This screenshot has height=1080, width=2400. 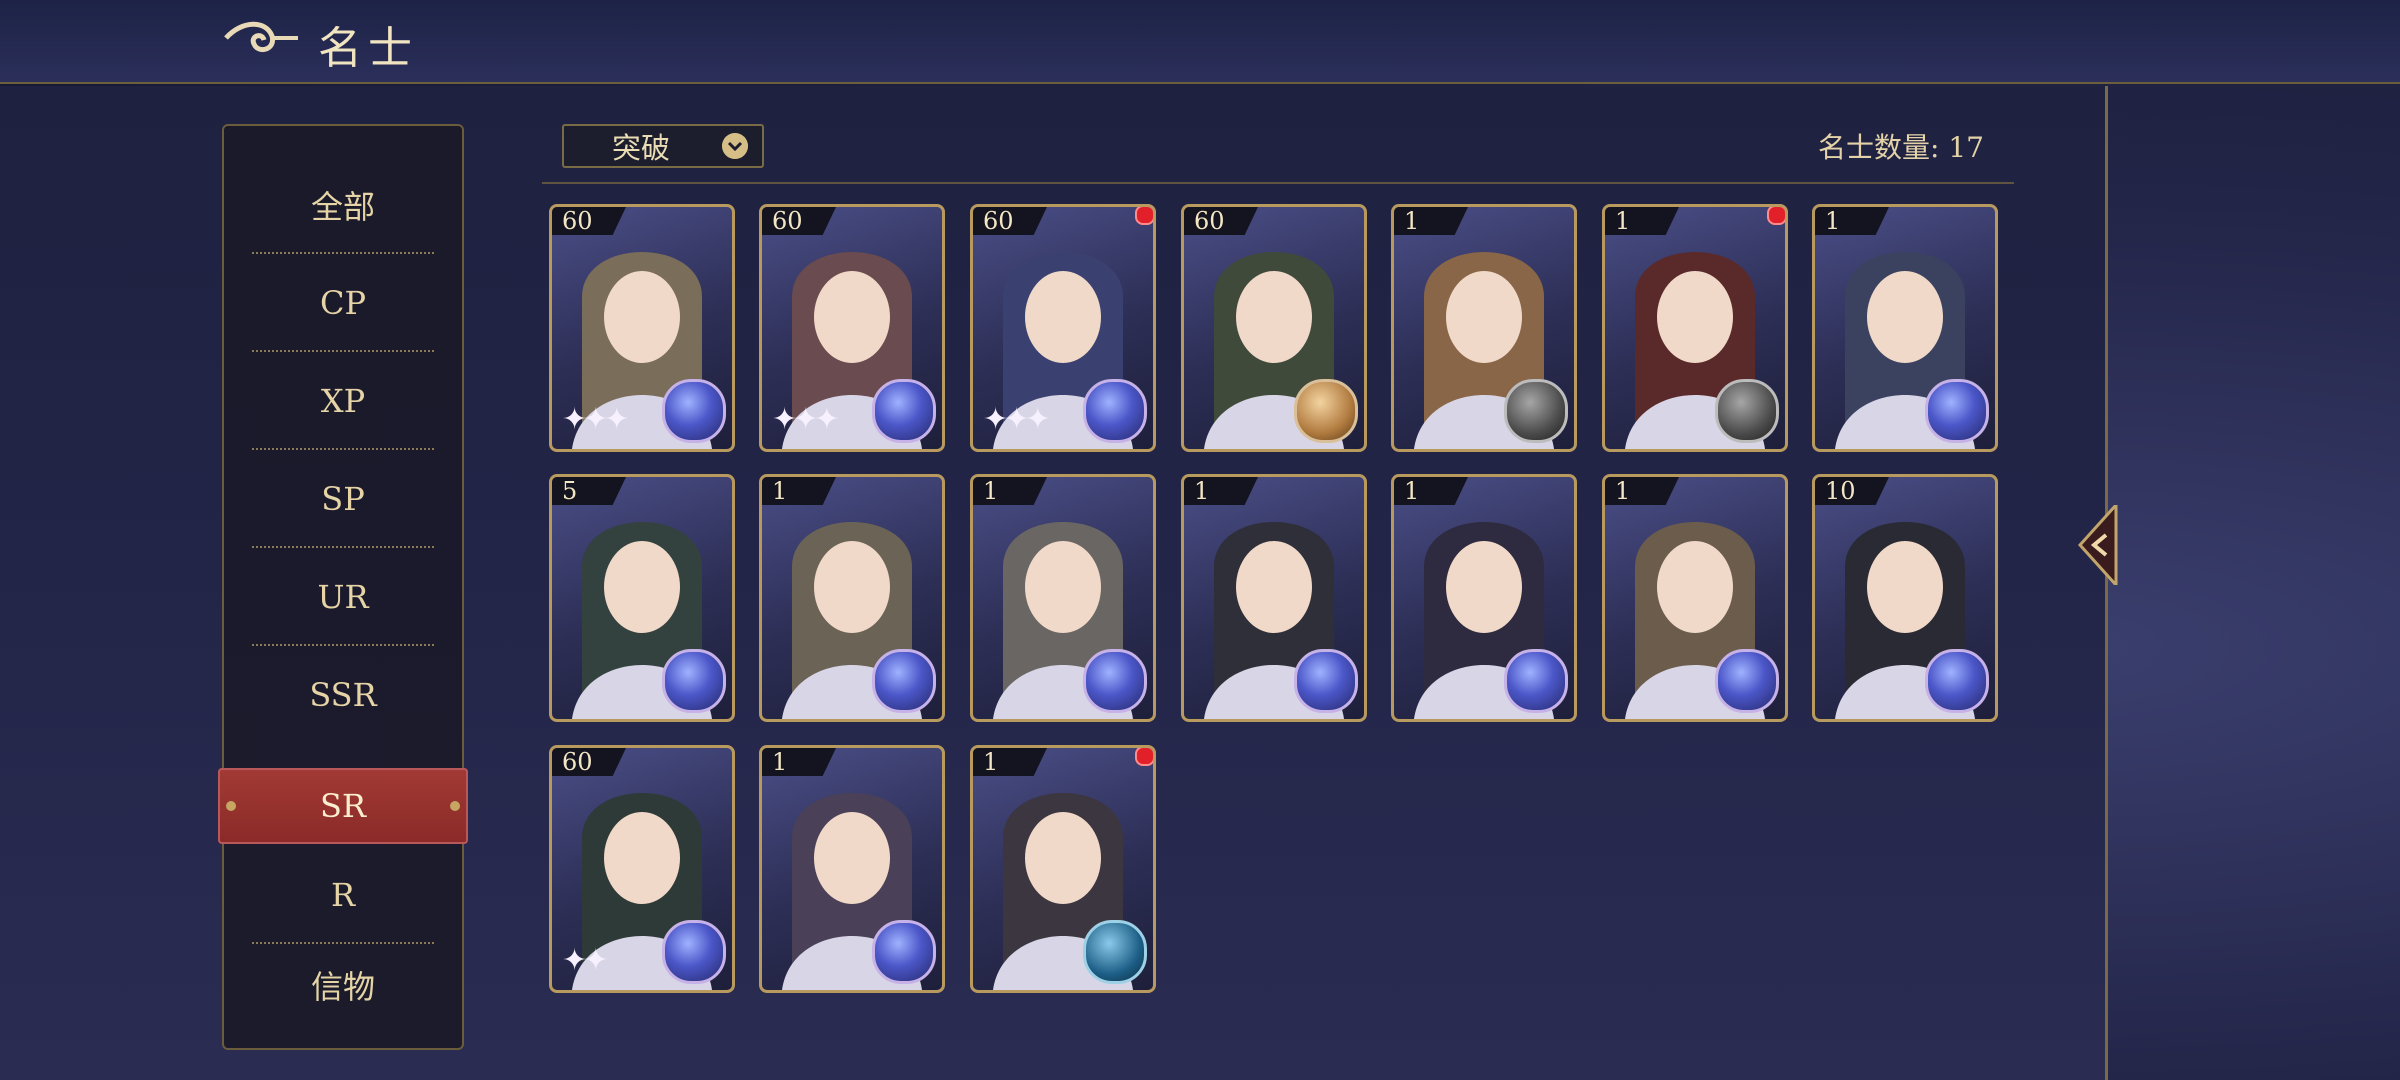 I want to click on category-item-7: R, so click(x=343, y=895).